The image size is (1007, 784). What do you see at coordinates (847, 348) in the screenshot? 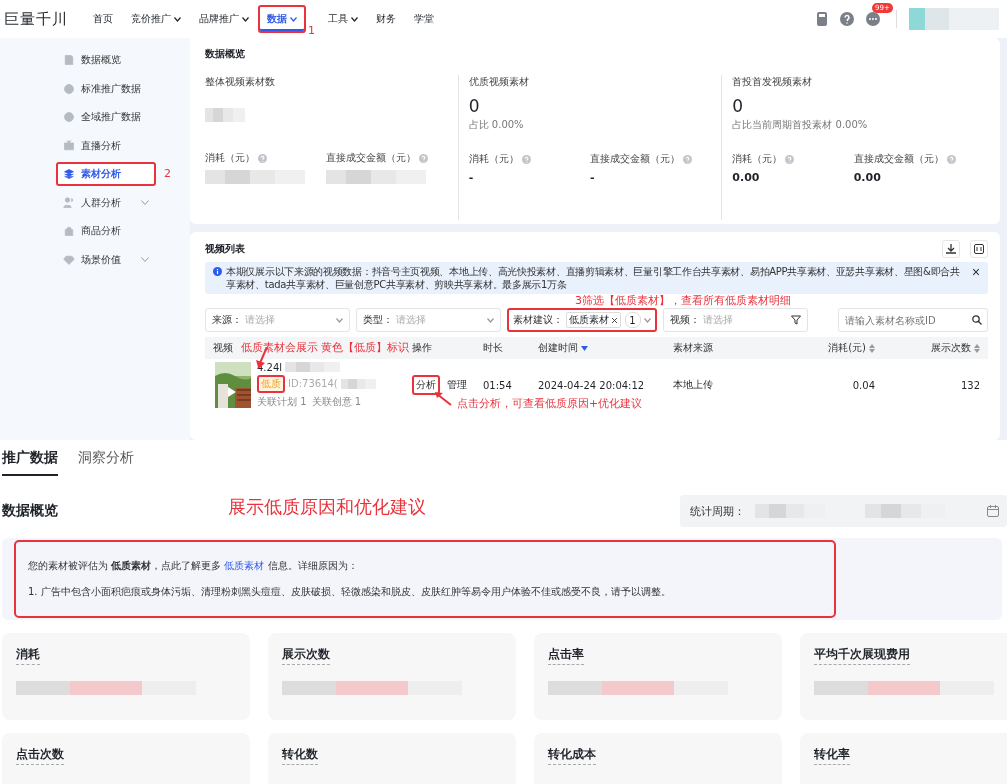
I see `column-label: 消耗(元)` at bounding box center [847, 348].